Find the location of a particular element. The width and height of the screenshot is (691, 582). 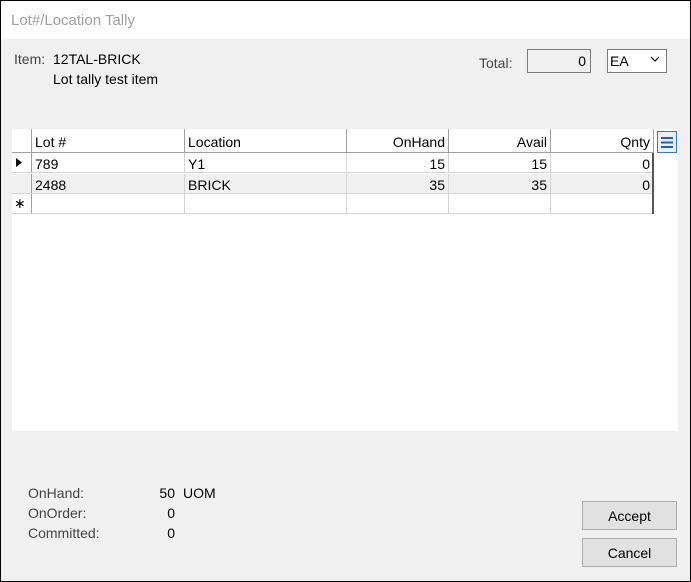

onhand-value: 50 is located at coordinates (167, 493).